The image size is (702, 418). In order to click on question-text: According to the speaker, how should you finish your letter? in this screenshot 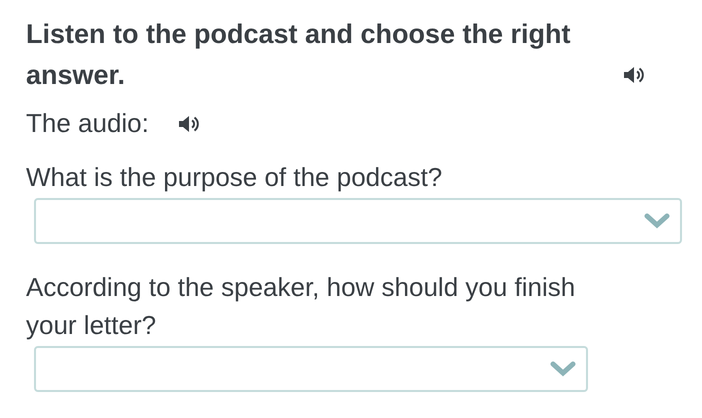, I will do `click(301, 306)`.